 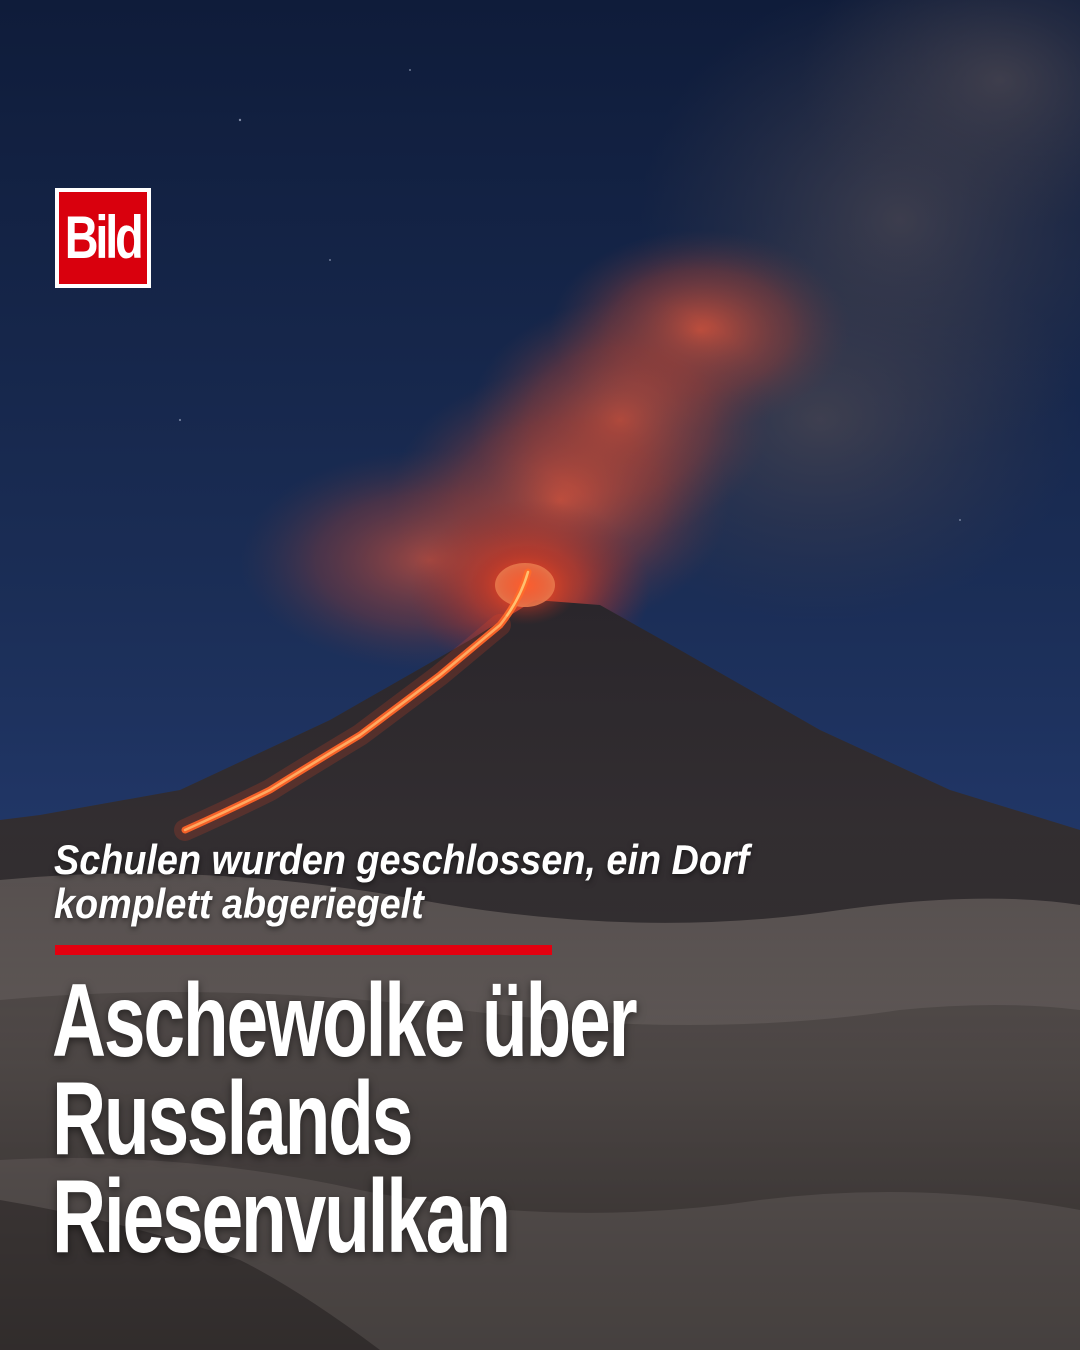 I want to click on bild-logo-text: Bild, so click(x=104, y=237).